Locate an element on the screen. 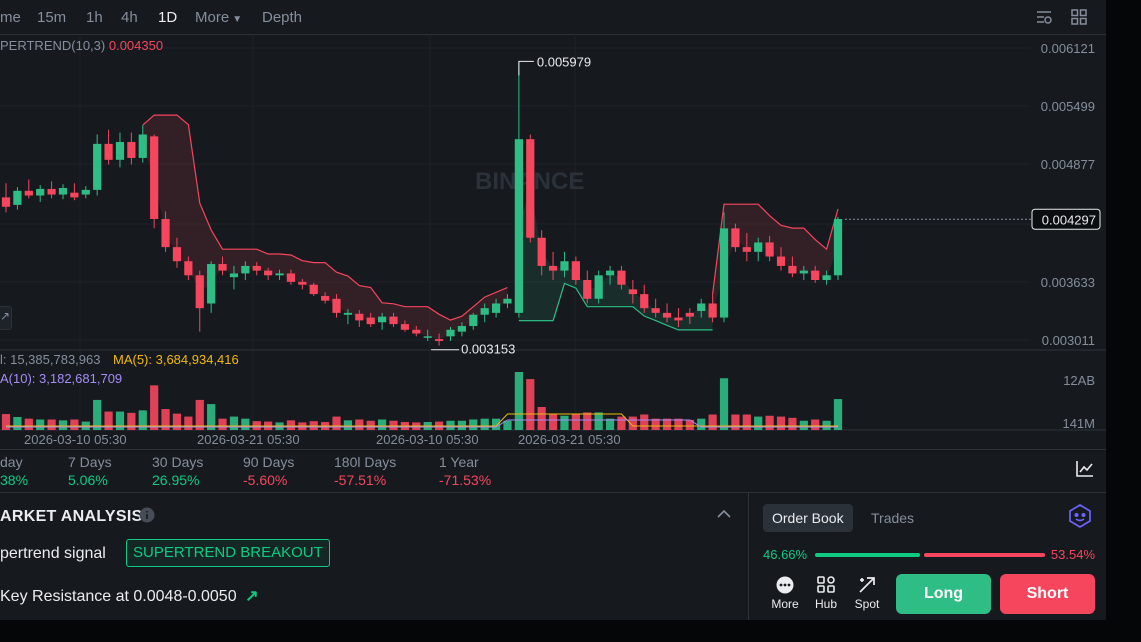  assistant-bot-icon is located at coordinates (1080, 516).